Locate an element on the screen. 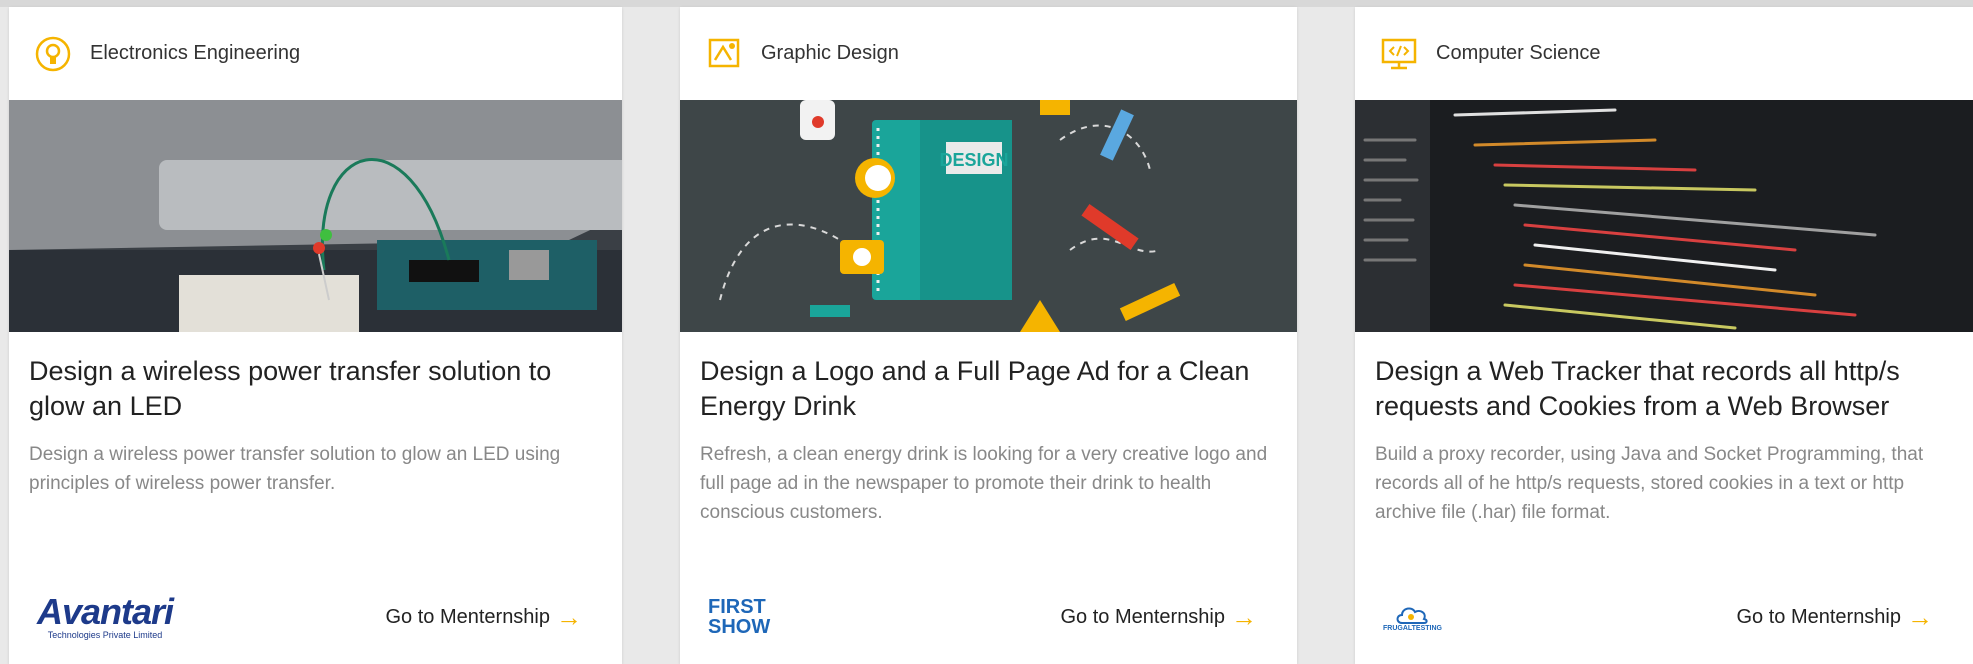  cloud-logo-icon is located at coordinates (1413, 615).